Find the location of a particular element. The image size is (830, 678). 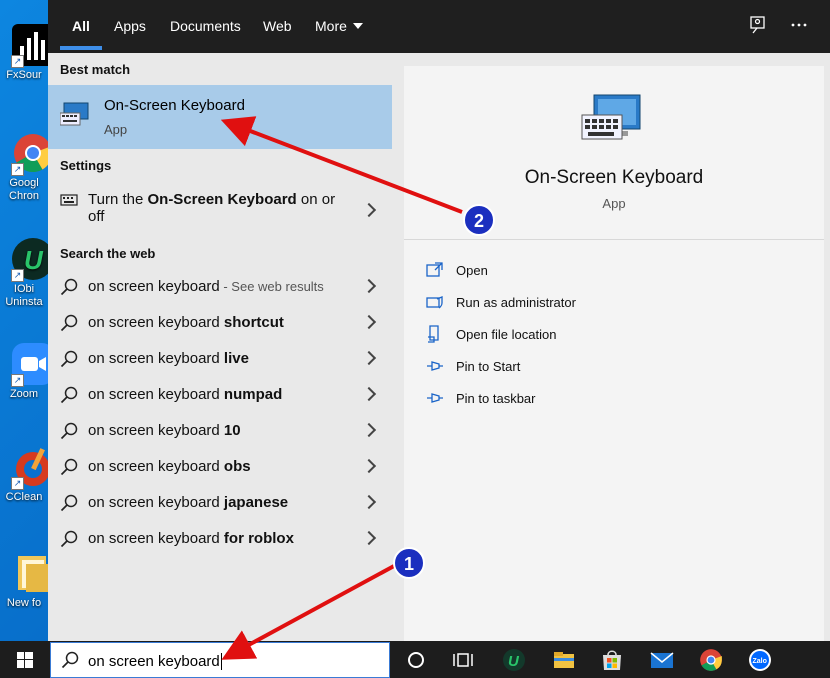

annotation-badge-2: 2 is located at coordinates (479, 220).